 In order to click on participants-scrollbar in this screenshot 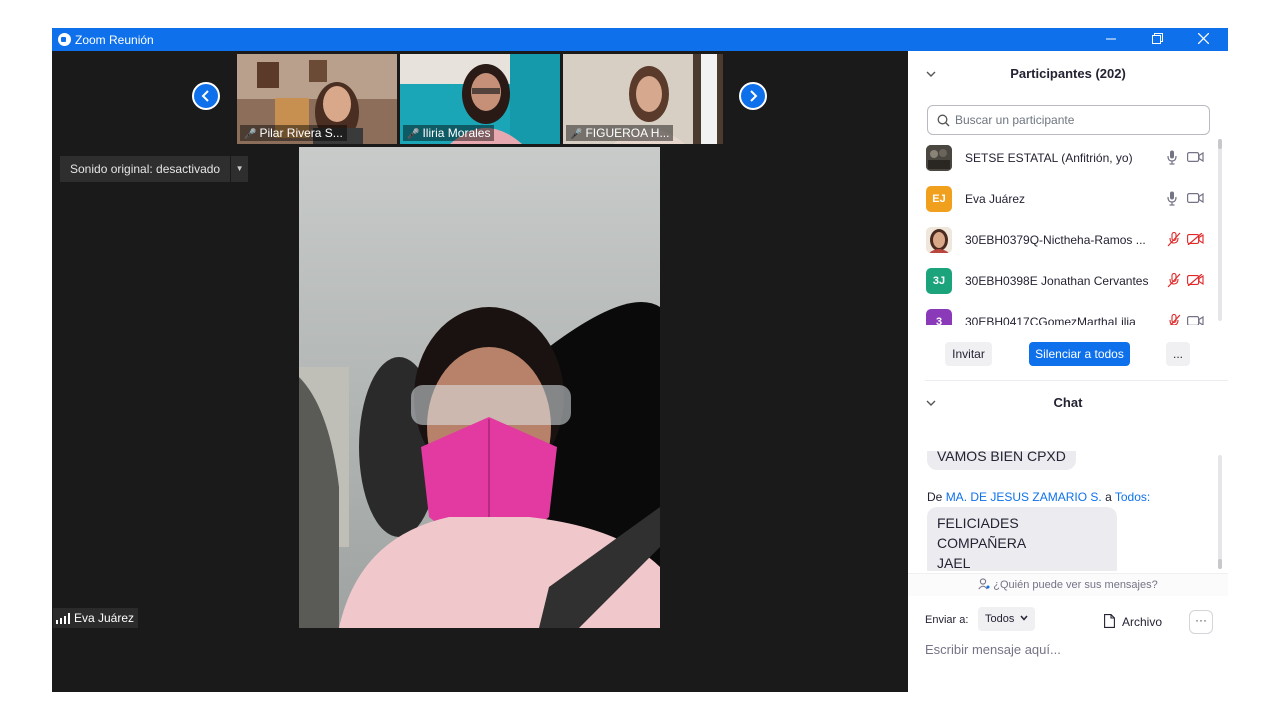, I will do `click(1220, 230)`.